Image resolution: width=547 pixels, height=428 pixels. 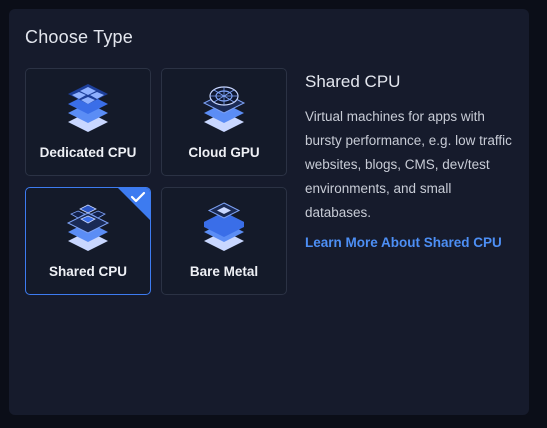 I want to click on shared-cpu-icon, so click(x=88, y=227).